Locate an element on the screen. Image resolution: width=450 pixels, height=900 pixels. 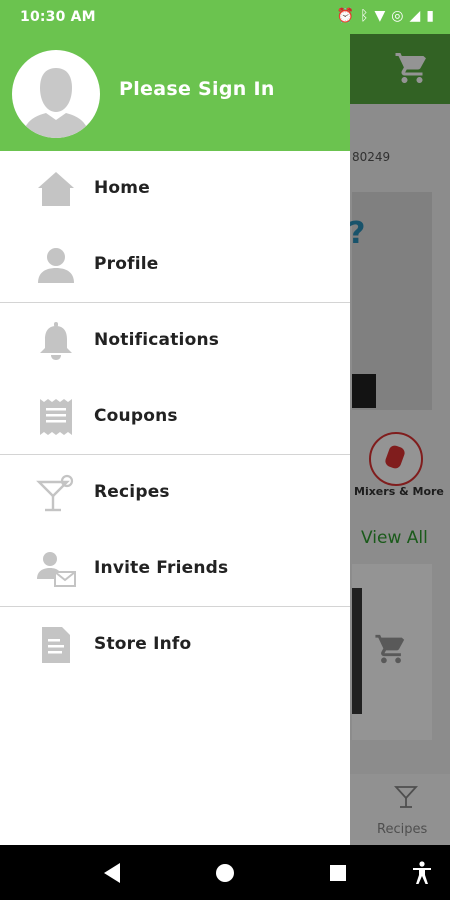
recents-button is located at coordinates (338, 873).